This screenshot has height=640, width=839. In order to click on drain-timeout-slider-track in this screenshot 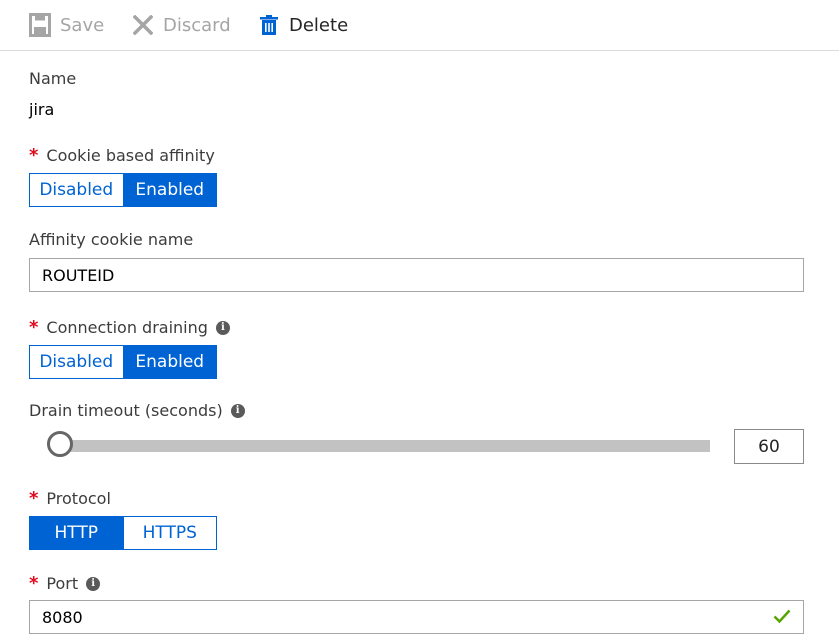, I will do `click(386, 446)`.